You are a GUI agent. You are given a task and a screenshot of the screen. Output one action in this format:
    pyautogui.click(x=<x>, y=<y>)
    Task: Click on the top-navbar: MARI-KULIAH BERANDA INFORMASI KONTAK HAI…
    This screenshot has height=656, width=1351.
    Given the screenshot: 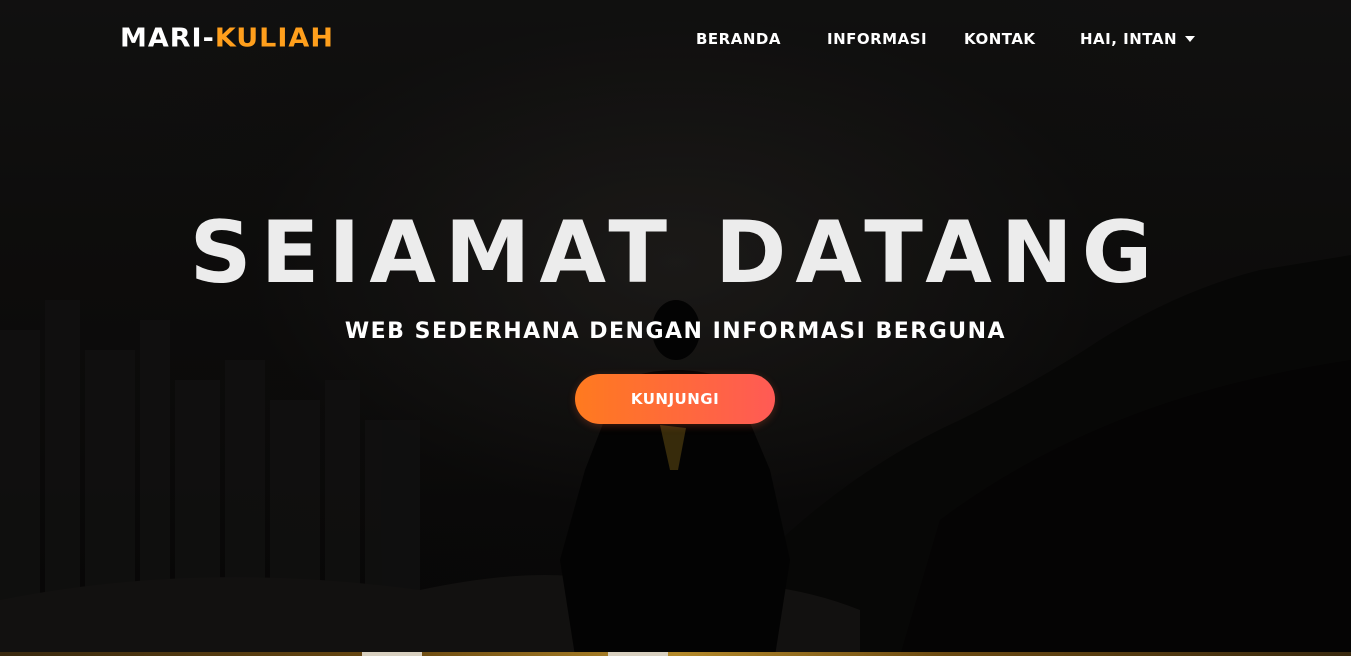 What is the action you would take?
    pyautogui.click(x=675, y=39)
    